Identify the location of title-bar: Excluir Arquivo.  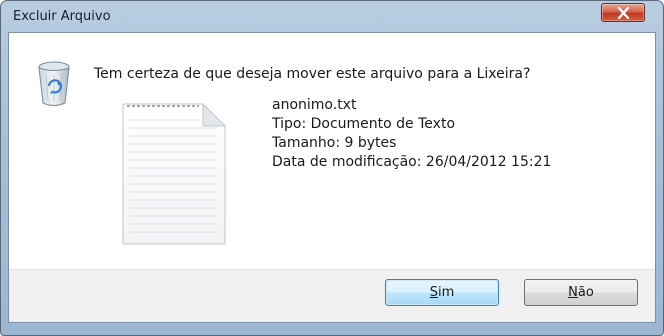
(332, 17).